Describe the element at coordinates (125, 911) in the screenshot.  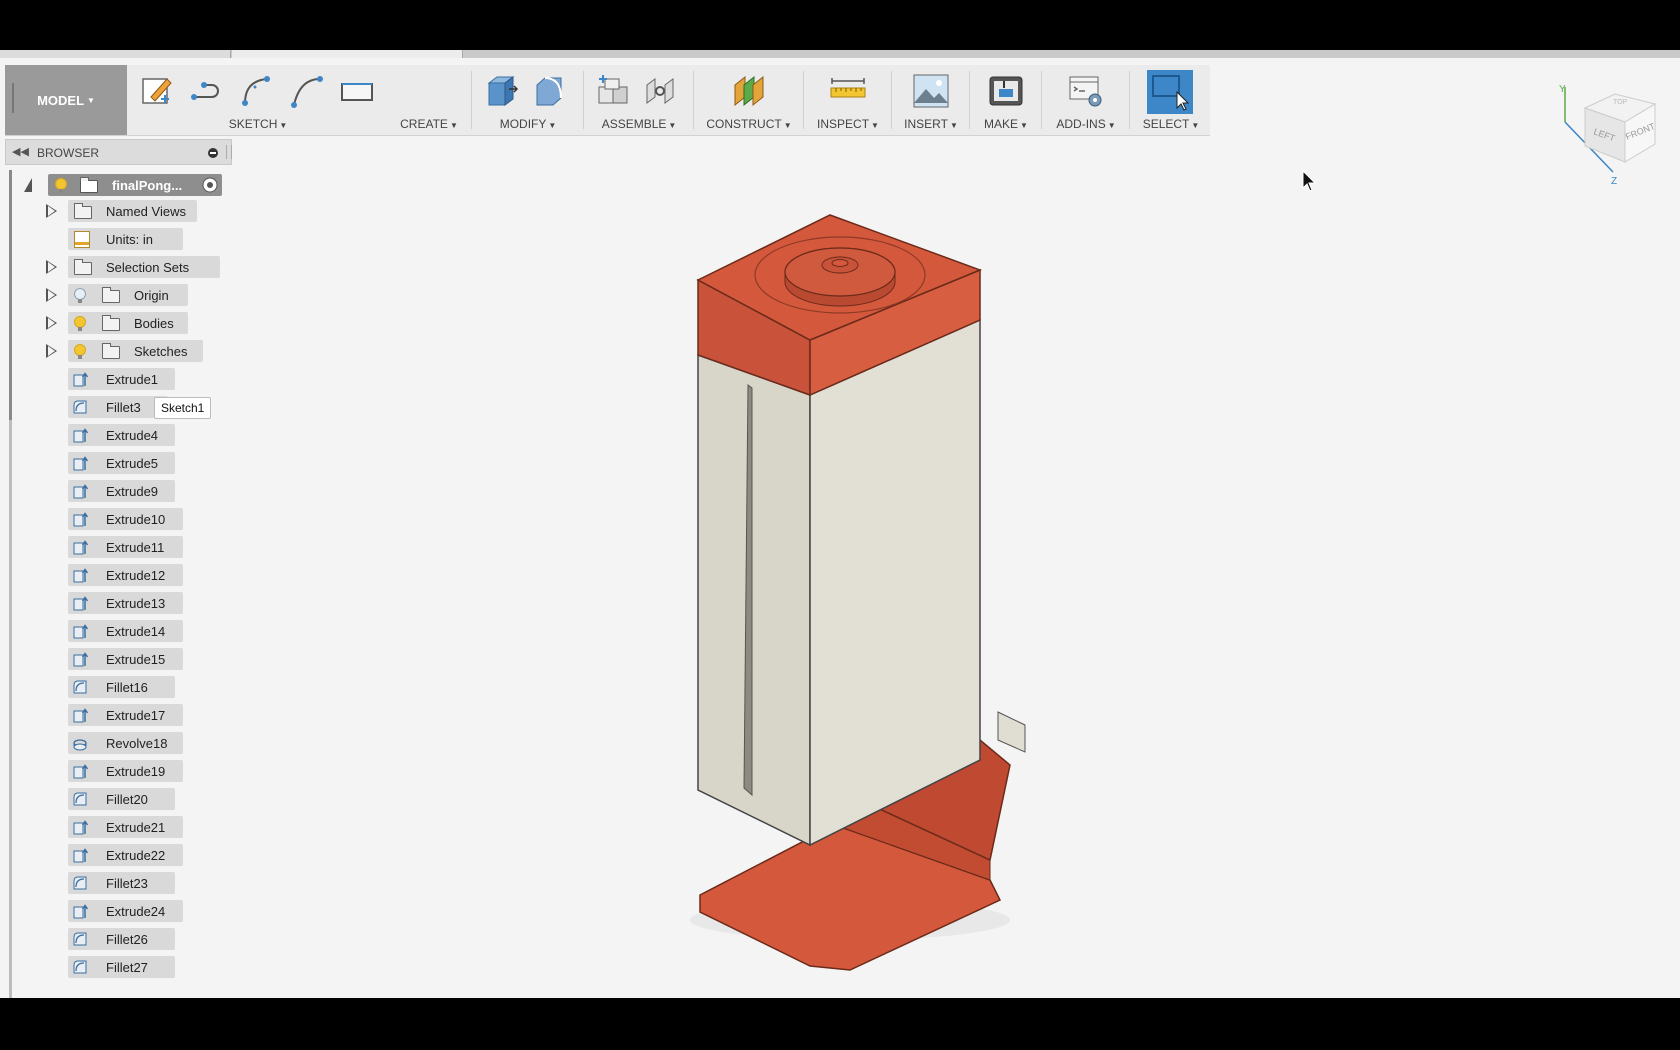
I see `timeline-feature-pill: Extrude24` at that location.